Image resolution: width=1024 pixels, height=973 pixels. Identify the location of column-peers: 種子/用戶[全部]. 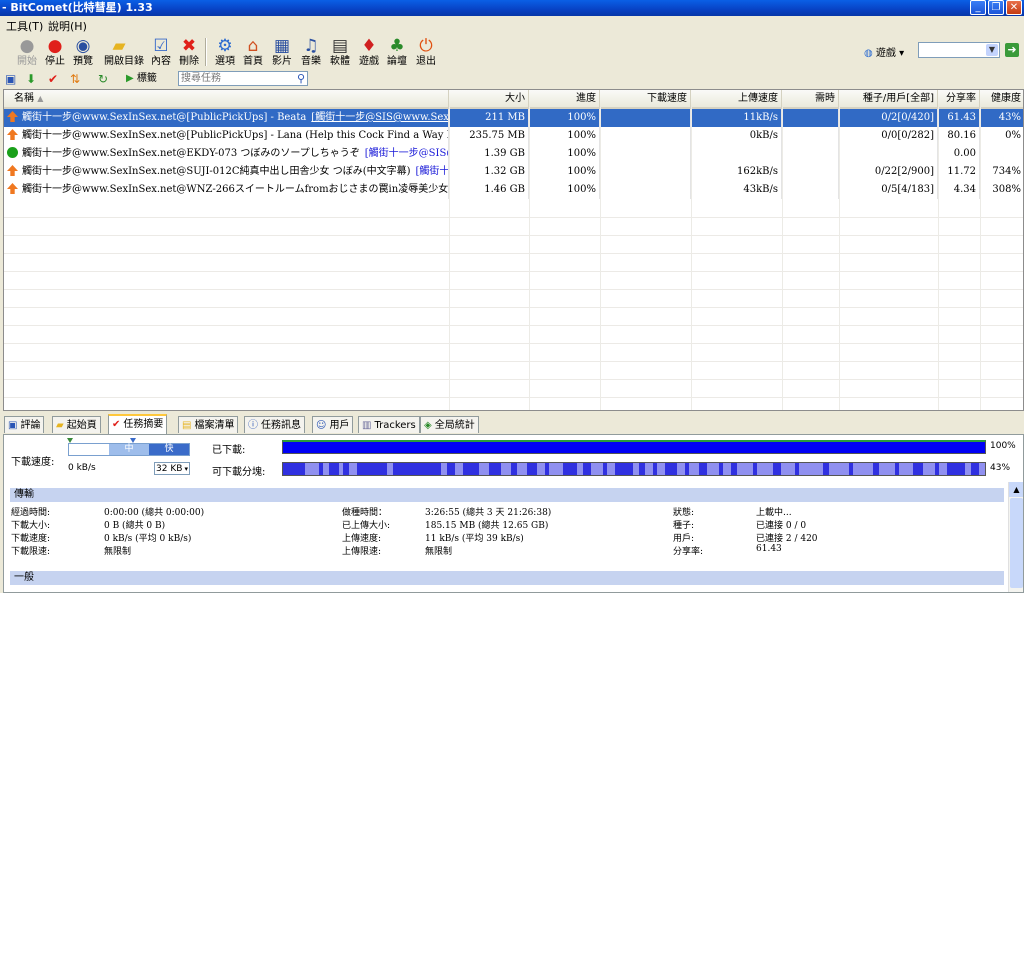
(888, 98).